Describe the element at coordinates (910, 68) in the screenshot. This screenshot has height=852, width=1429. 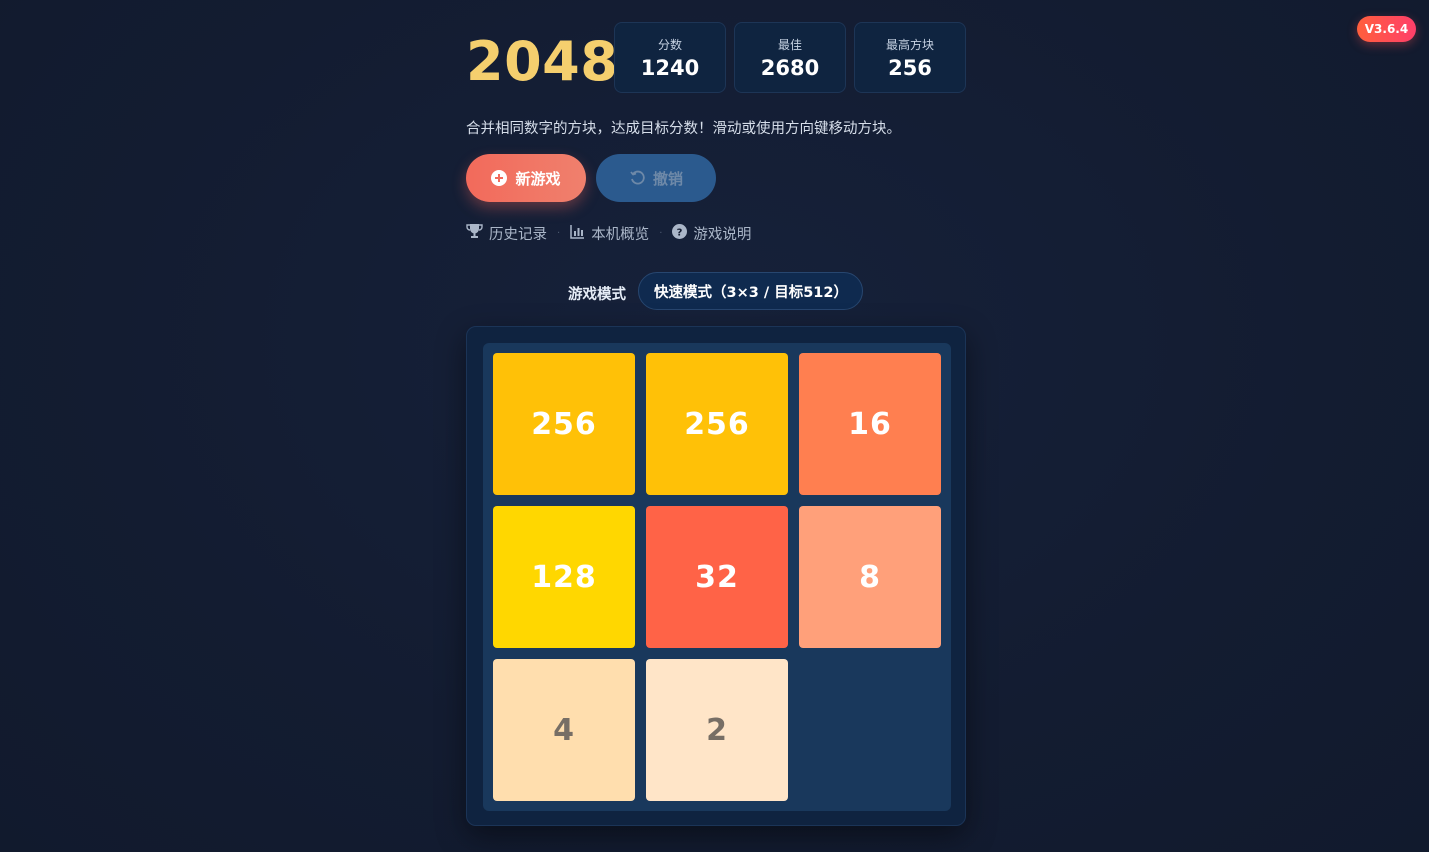
I see `max-tile-value: 256` at that location.